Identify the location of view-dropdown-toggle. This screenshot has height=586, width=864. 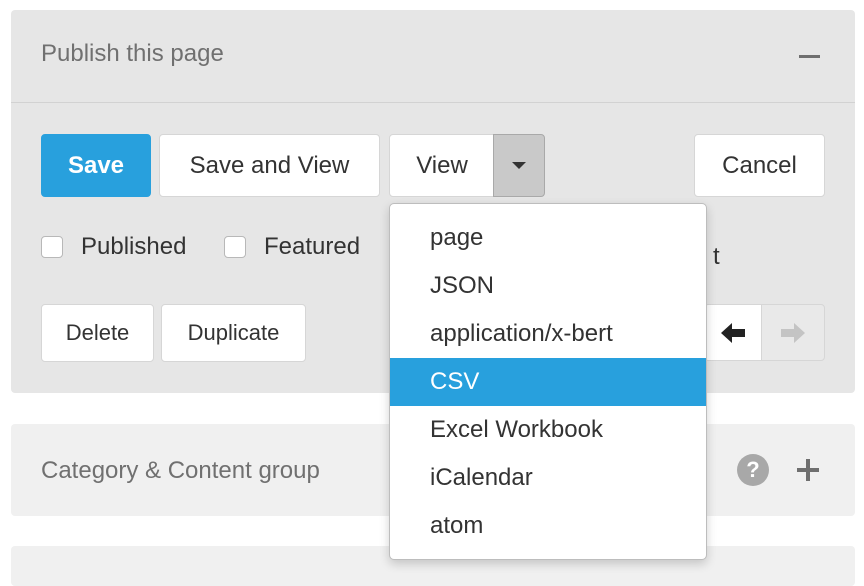
(519, 165).